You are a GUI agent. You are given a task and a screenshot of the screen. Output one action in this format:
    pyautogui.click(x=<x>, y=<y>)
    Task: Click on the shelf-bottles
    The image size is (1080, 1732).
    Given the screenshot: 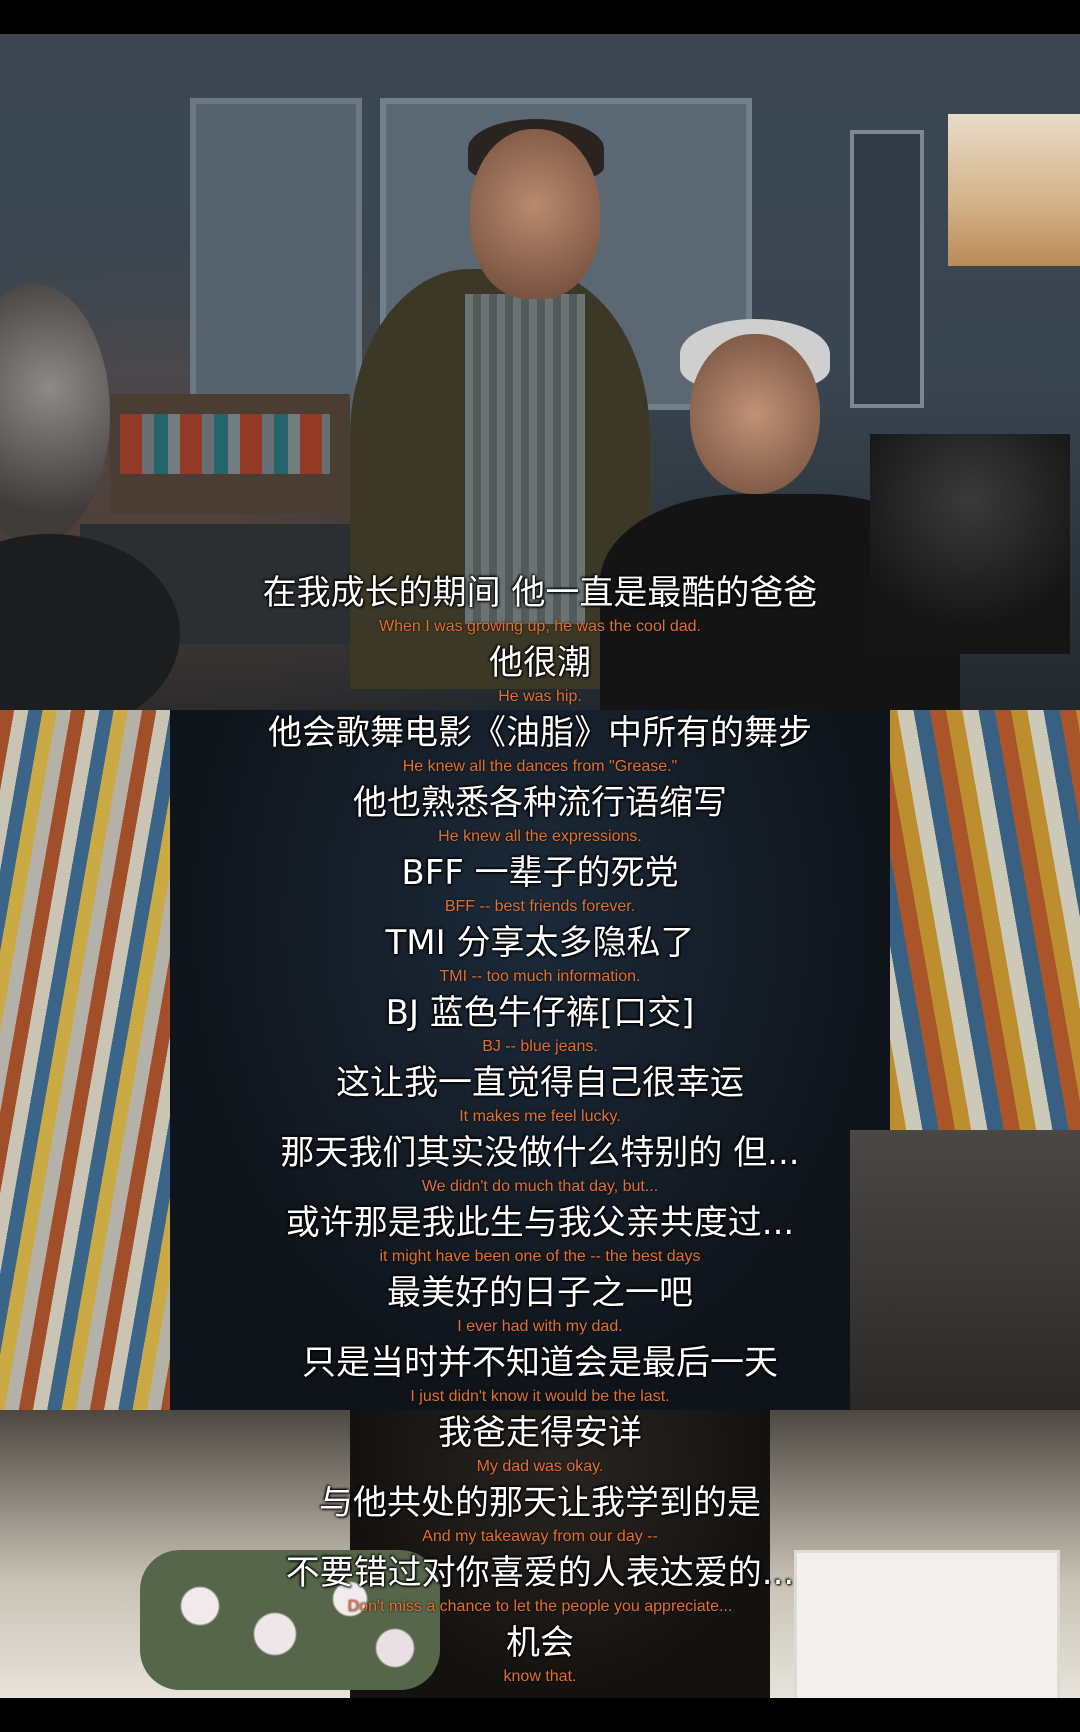 What is the action you would take?
    pyautogui.click(x=225, y=444)
    